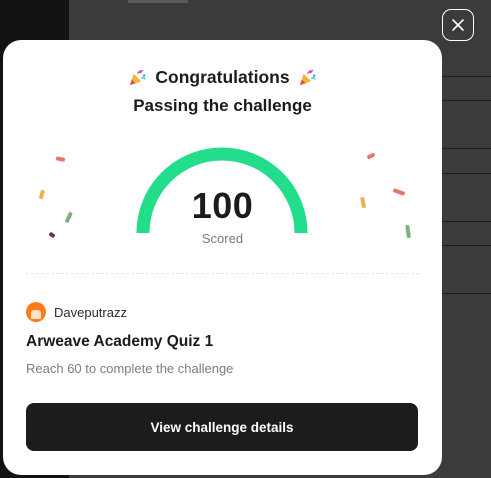 Image resolution: width=491 pixels, height=478 pixels. What do you see at coordinates (36, 312) in the screenshot?
I see `avatar` at bounding box center [36, 312].